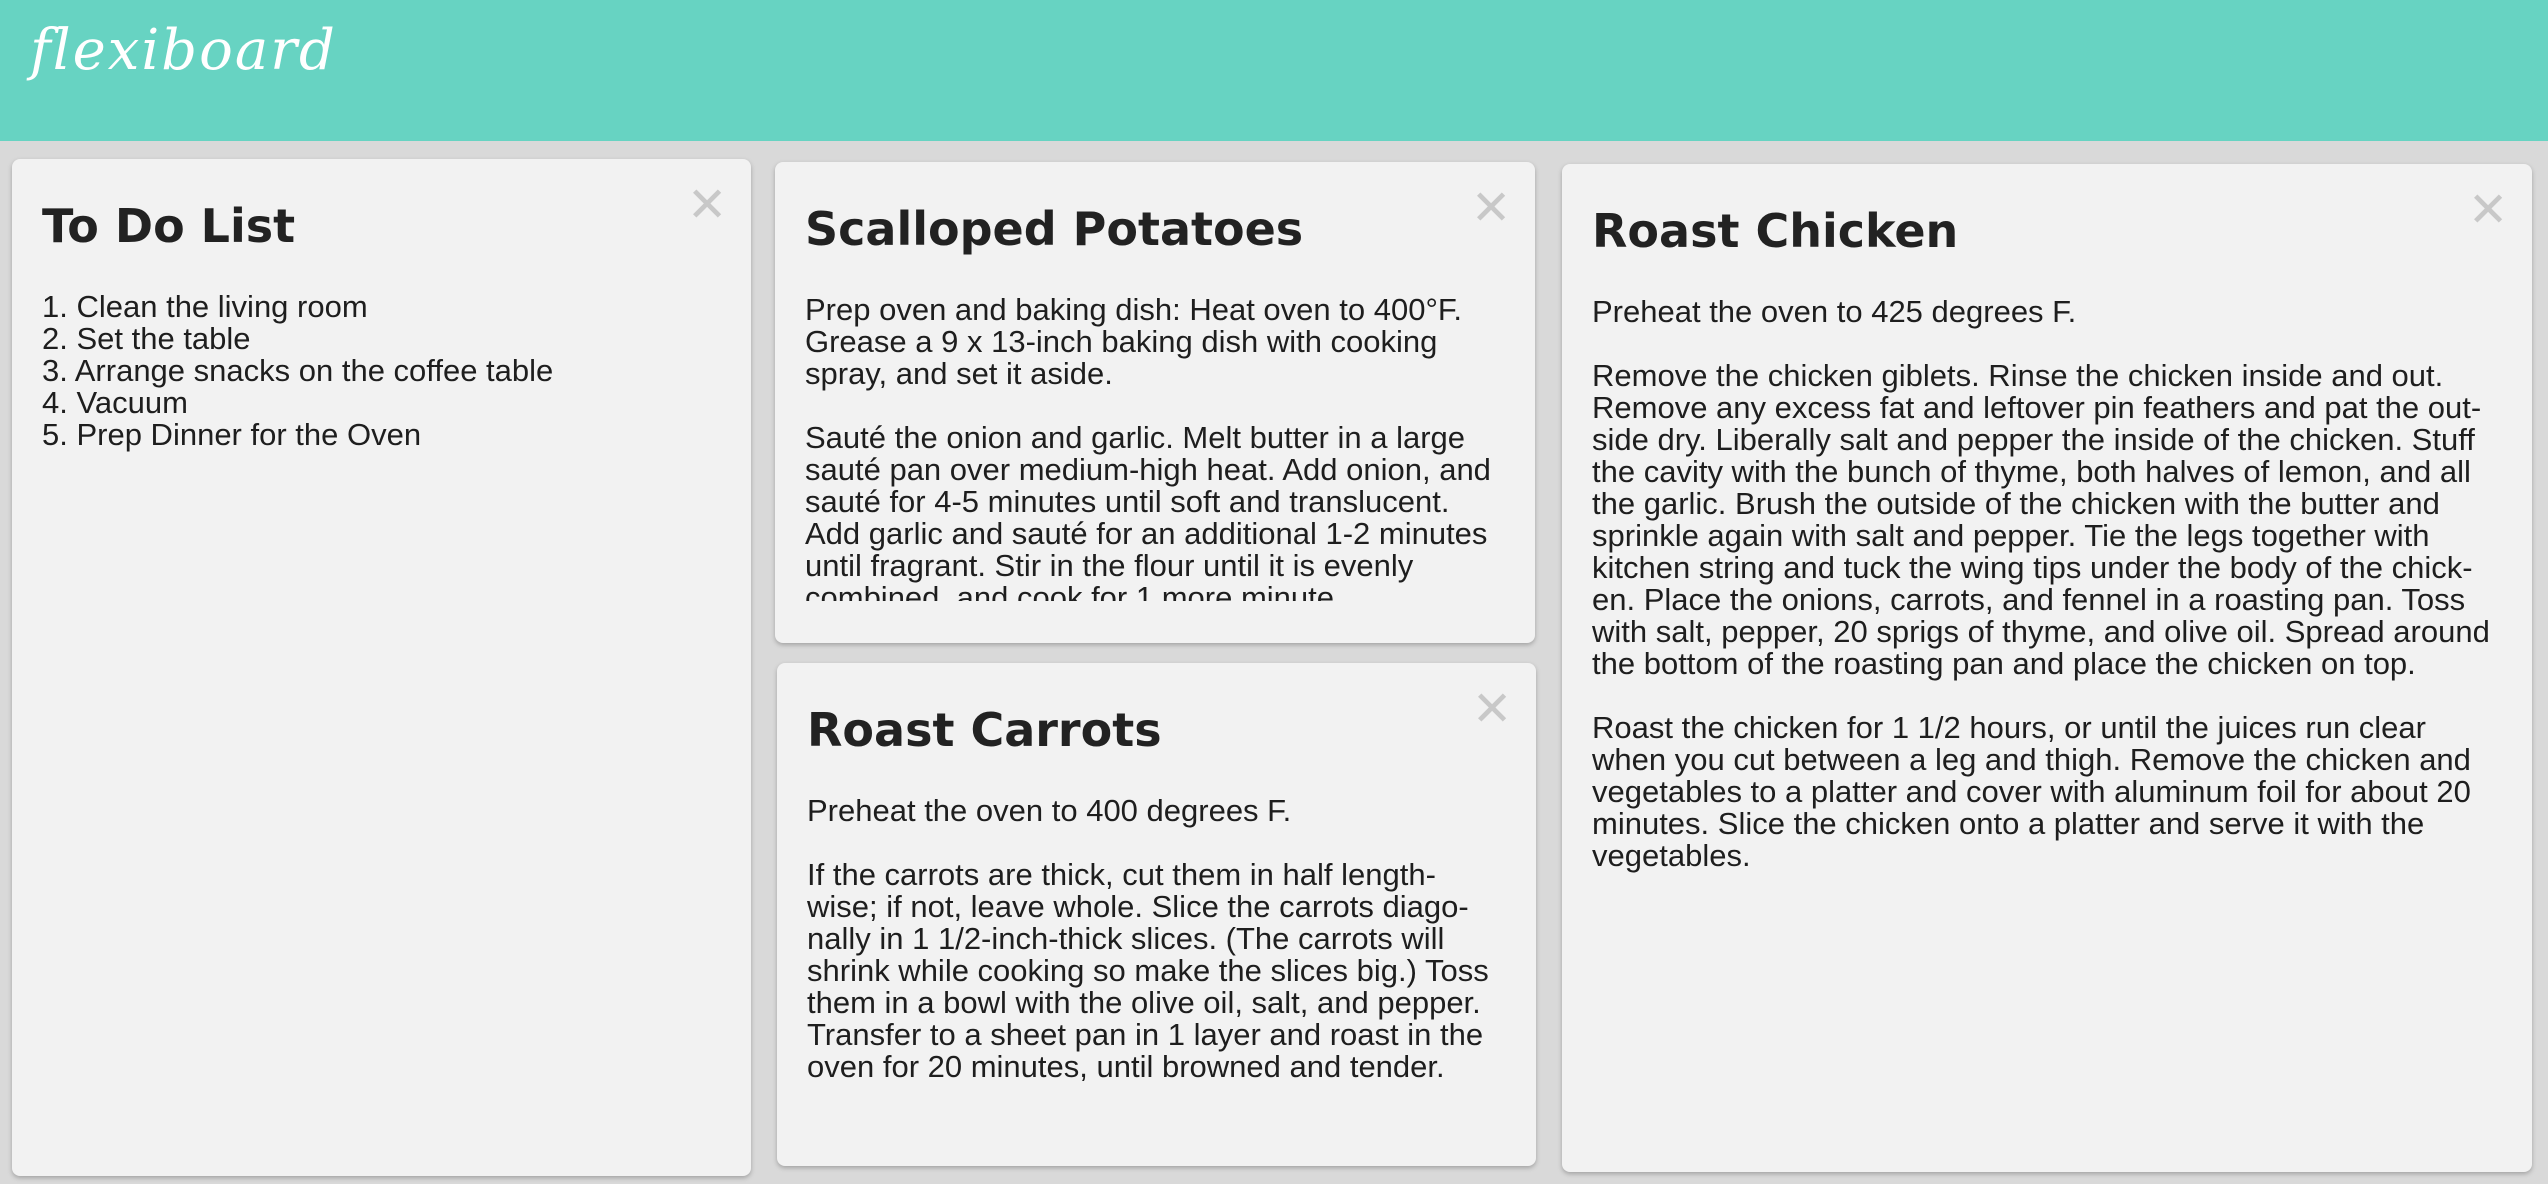  I want to click on card-title: To Do List, so click(169, 226).